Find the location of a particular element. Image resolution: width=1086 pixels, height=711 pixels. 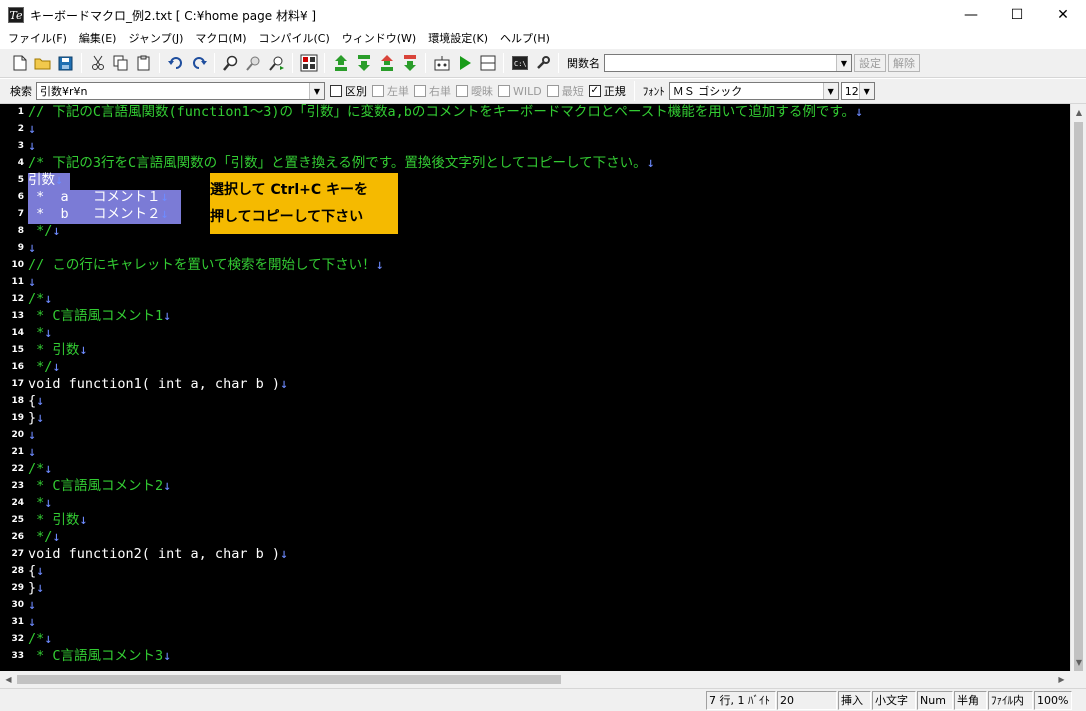

editor-line: 27 void function2( int a, char b )↓ is located at coordinates (535, 554).